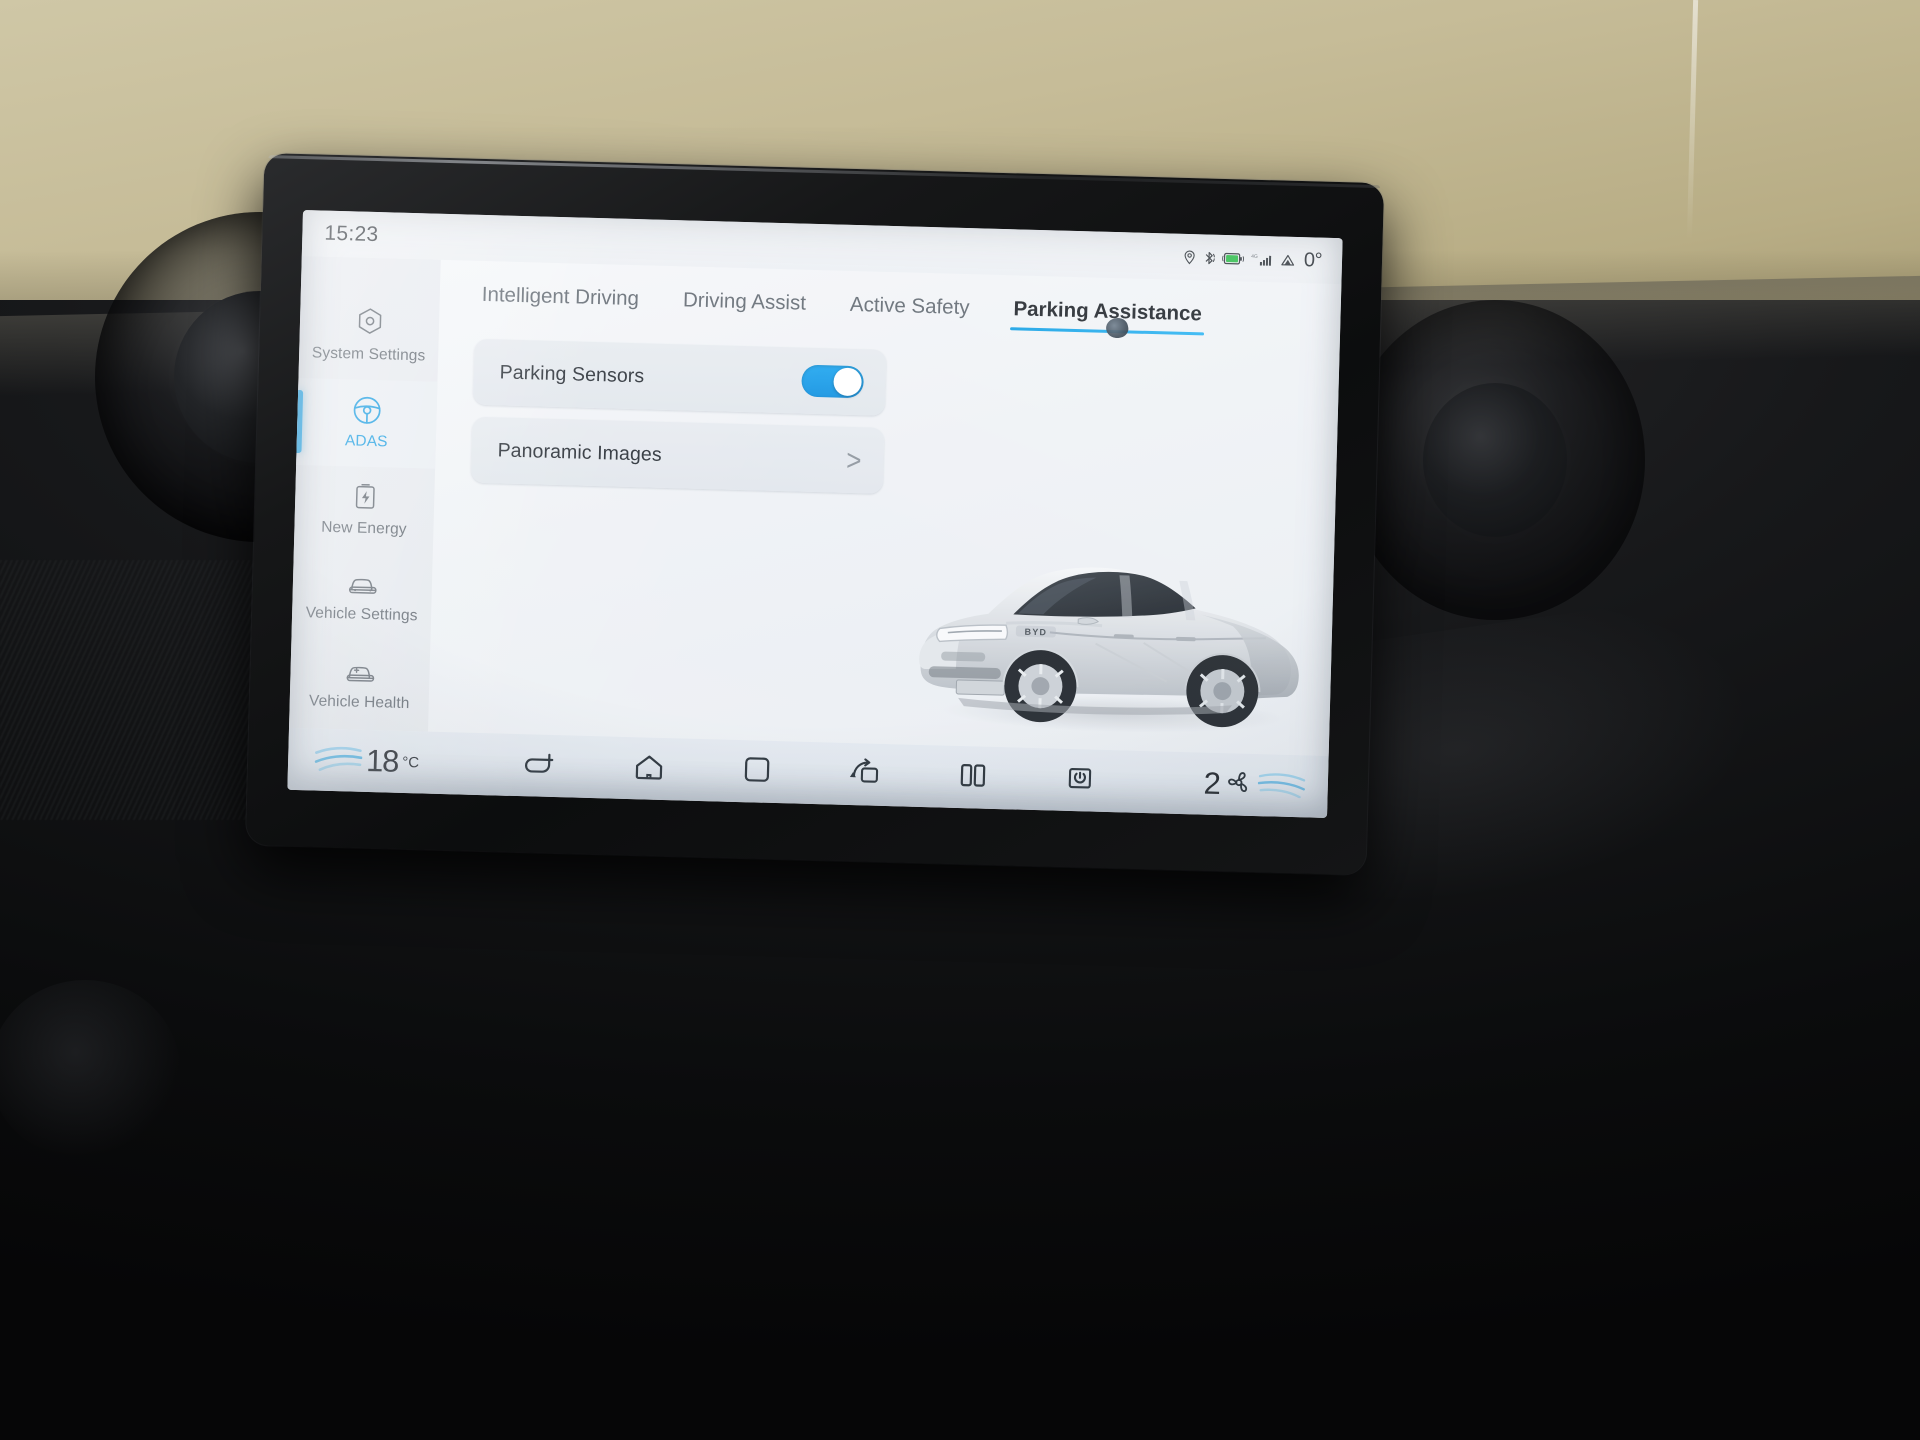 This screenshot has height=1440, width=1920. Describe the element at coordinates (677, 455) in the screenshot. I see `setting-row-panoramic-images: Panoramic Images >` at that location.